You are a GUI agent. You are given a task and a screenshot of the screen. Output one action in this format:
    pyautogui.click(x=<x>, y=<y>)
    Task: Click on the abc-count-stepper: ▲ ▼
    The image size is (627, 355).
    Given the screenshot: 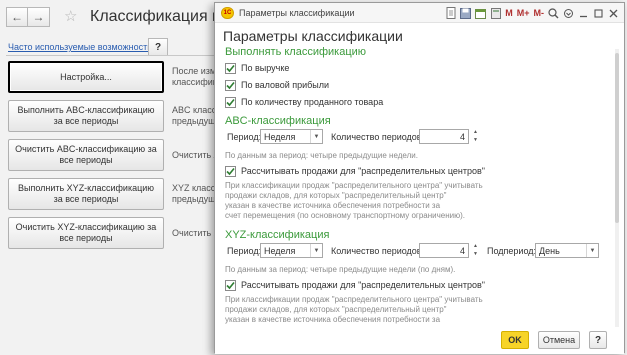 What is the action you would take?
    pyautogui.click(x=475, y=136)
    